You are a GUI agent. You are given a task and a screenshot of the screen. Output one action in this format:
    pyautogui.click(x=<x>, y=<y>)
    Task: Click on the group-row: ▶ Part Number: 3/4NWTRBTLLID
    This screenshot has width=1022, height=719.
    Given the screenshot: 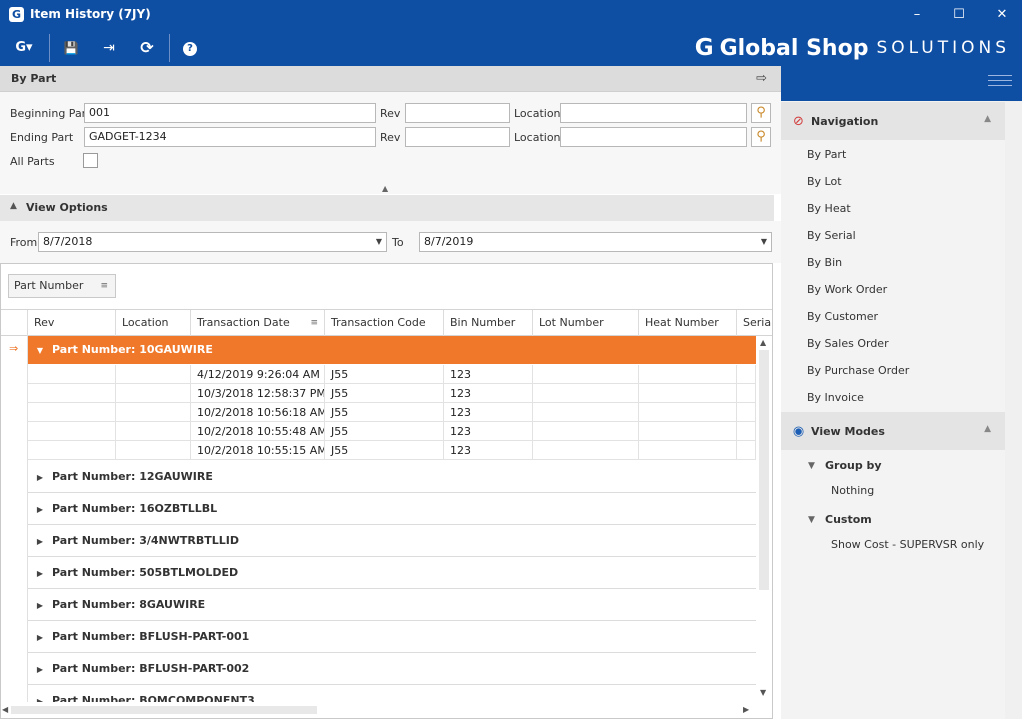 What is the action you would take?
    pyautogui.click(x=392, y=541)
    